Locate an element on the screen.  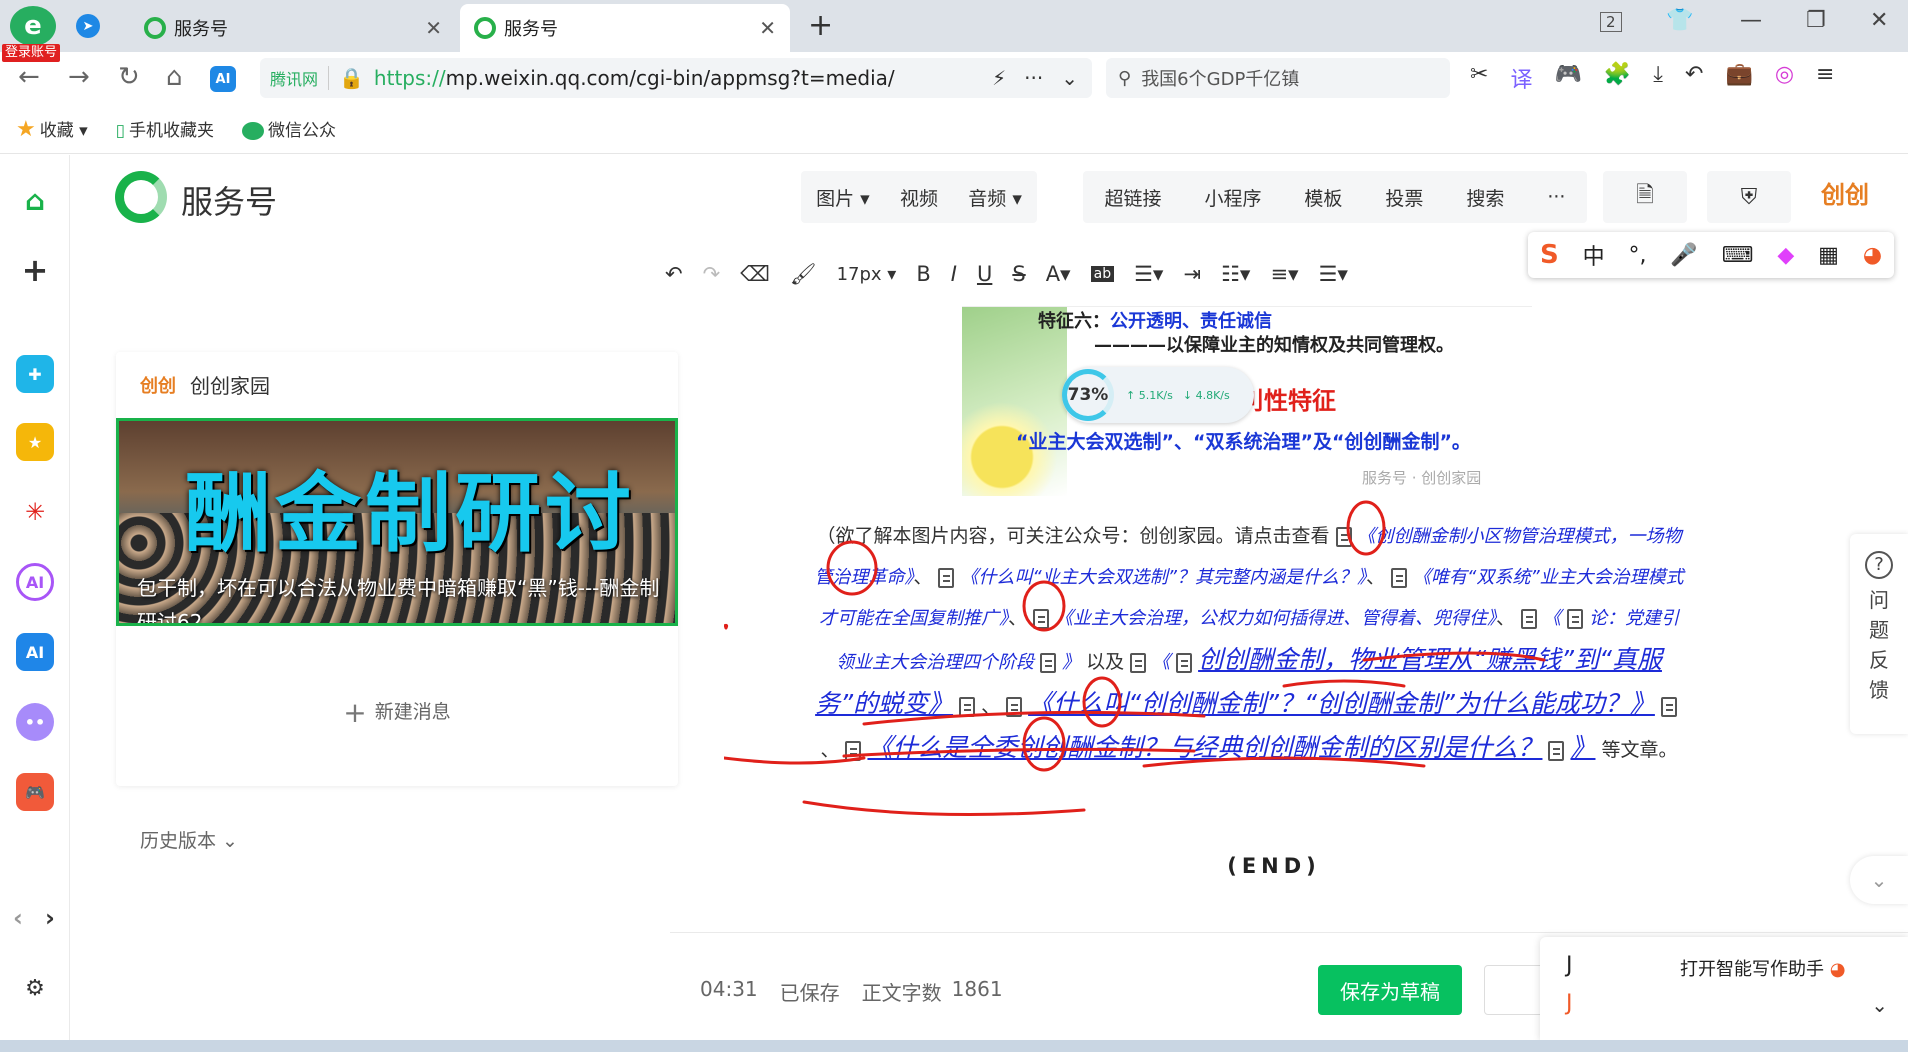
chevron-left-icon: ‹ is located at coordinates (18, 918).